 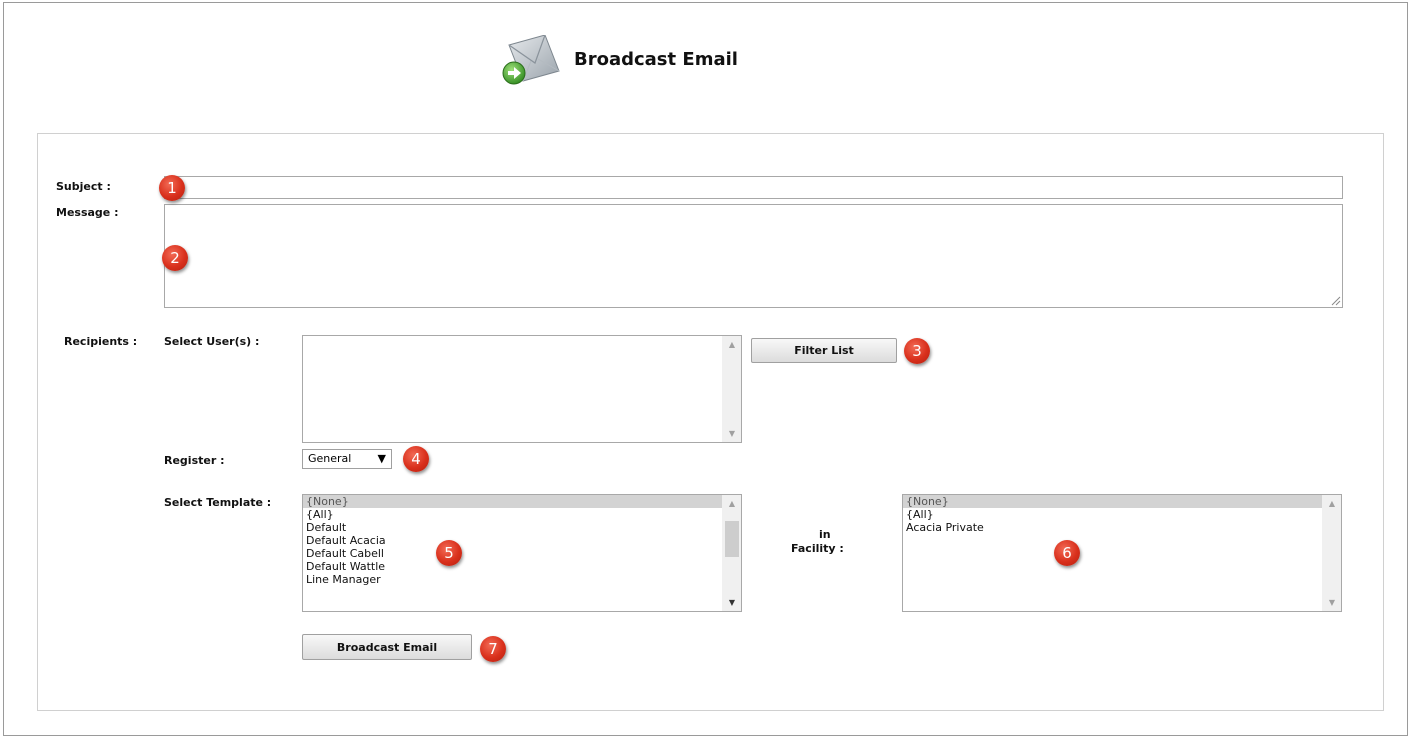 What do you see at coordinates (513, 566) in the screenshot?
I see `template-option: Default Wattle` at bounding box center [513, 566].